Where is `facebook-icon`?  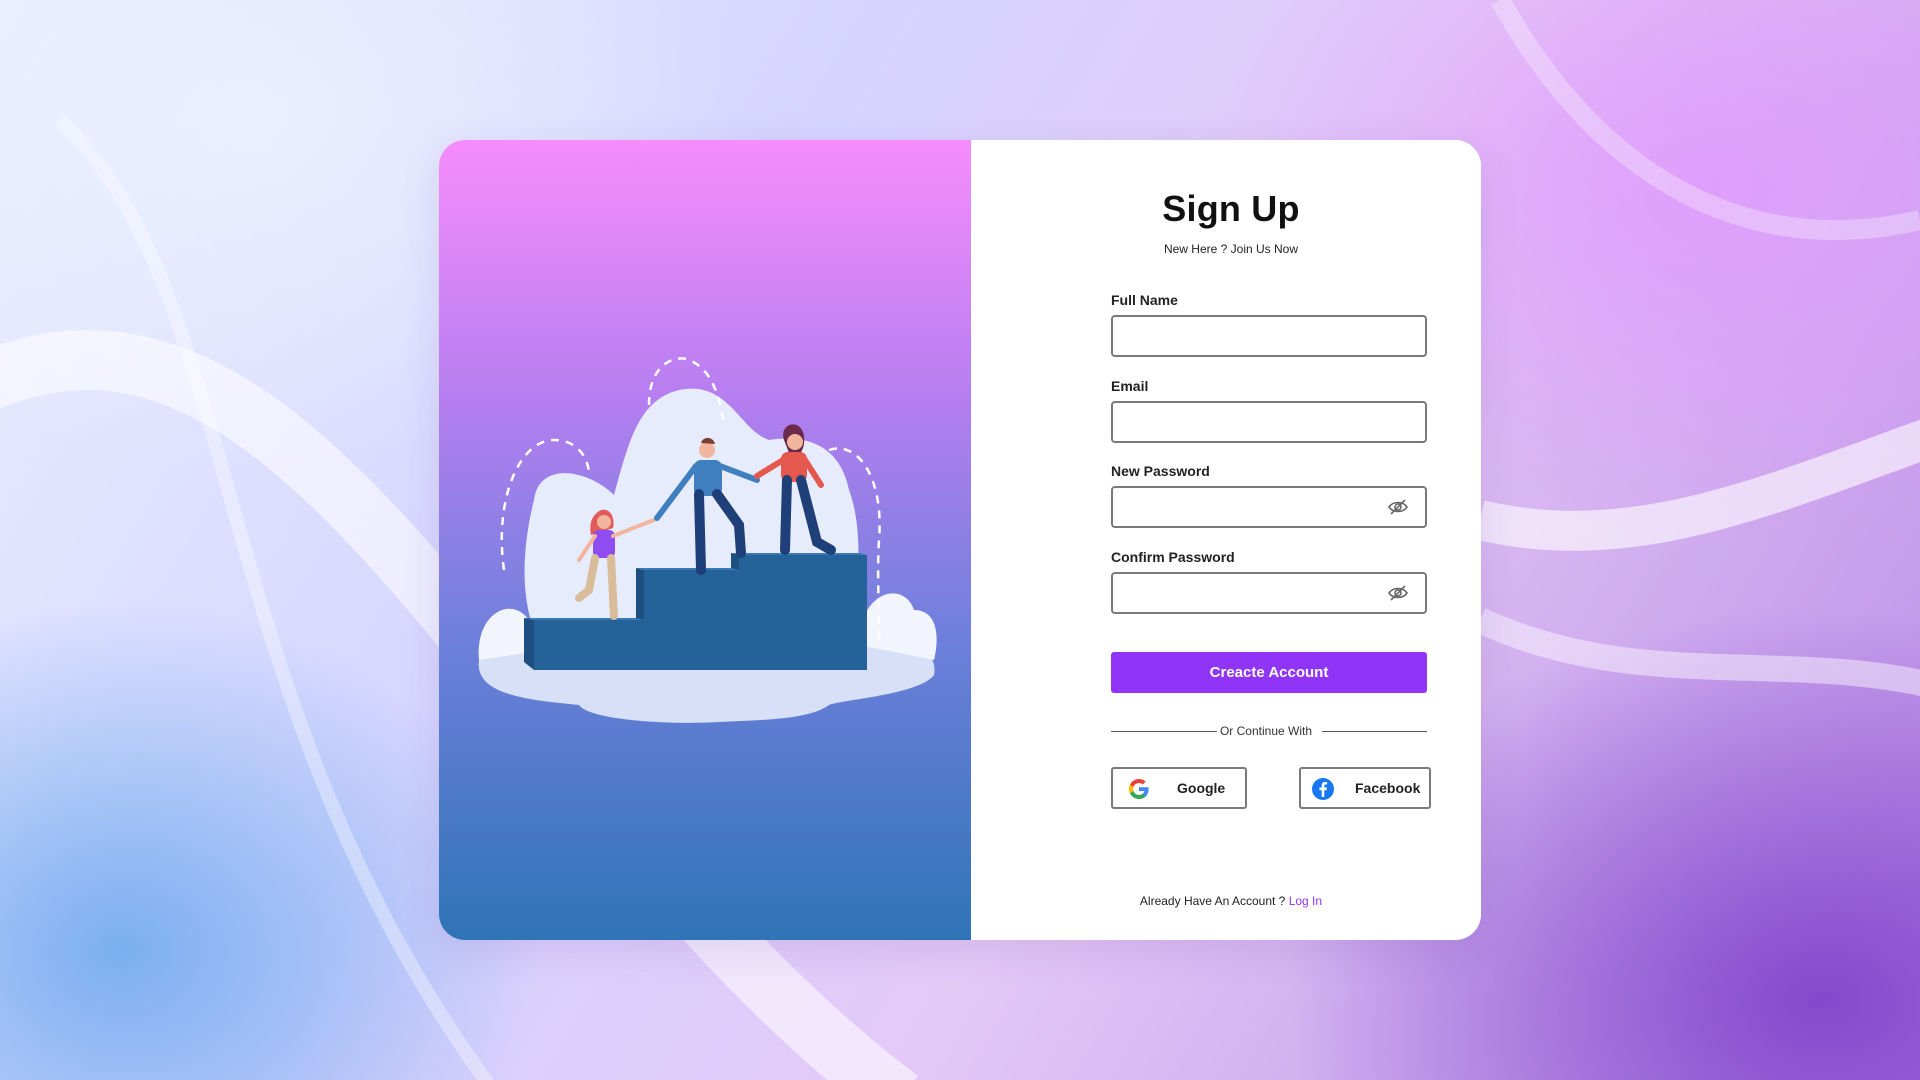
facebook-icon is located at coordinates (1323, 789).